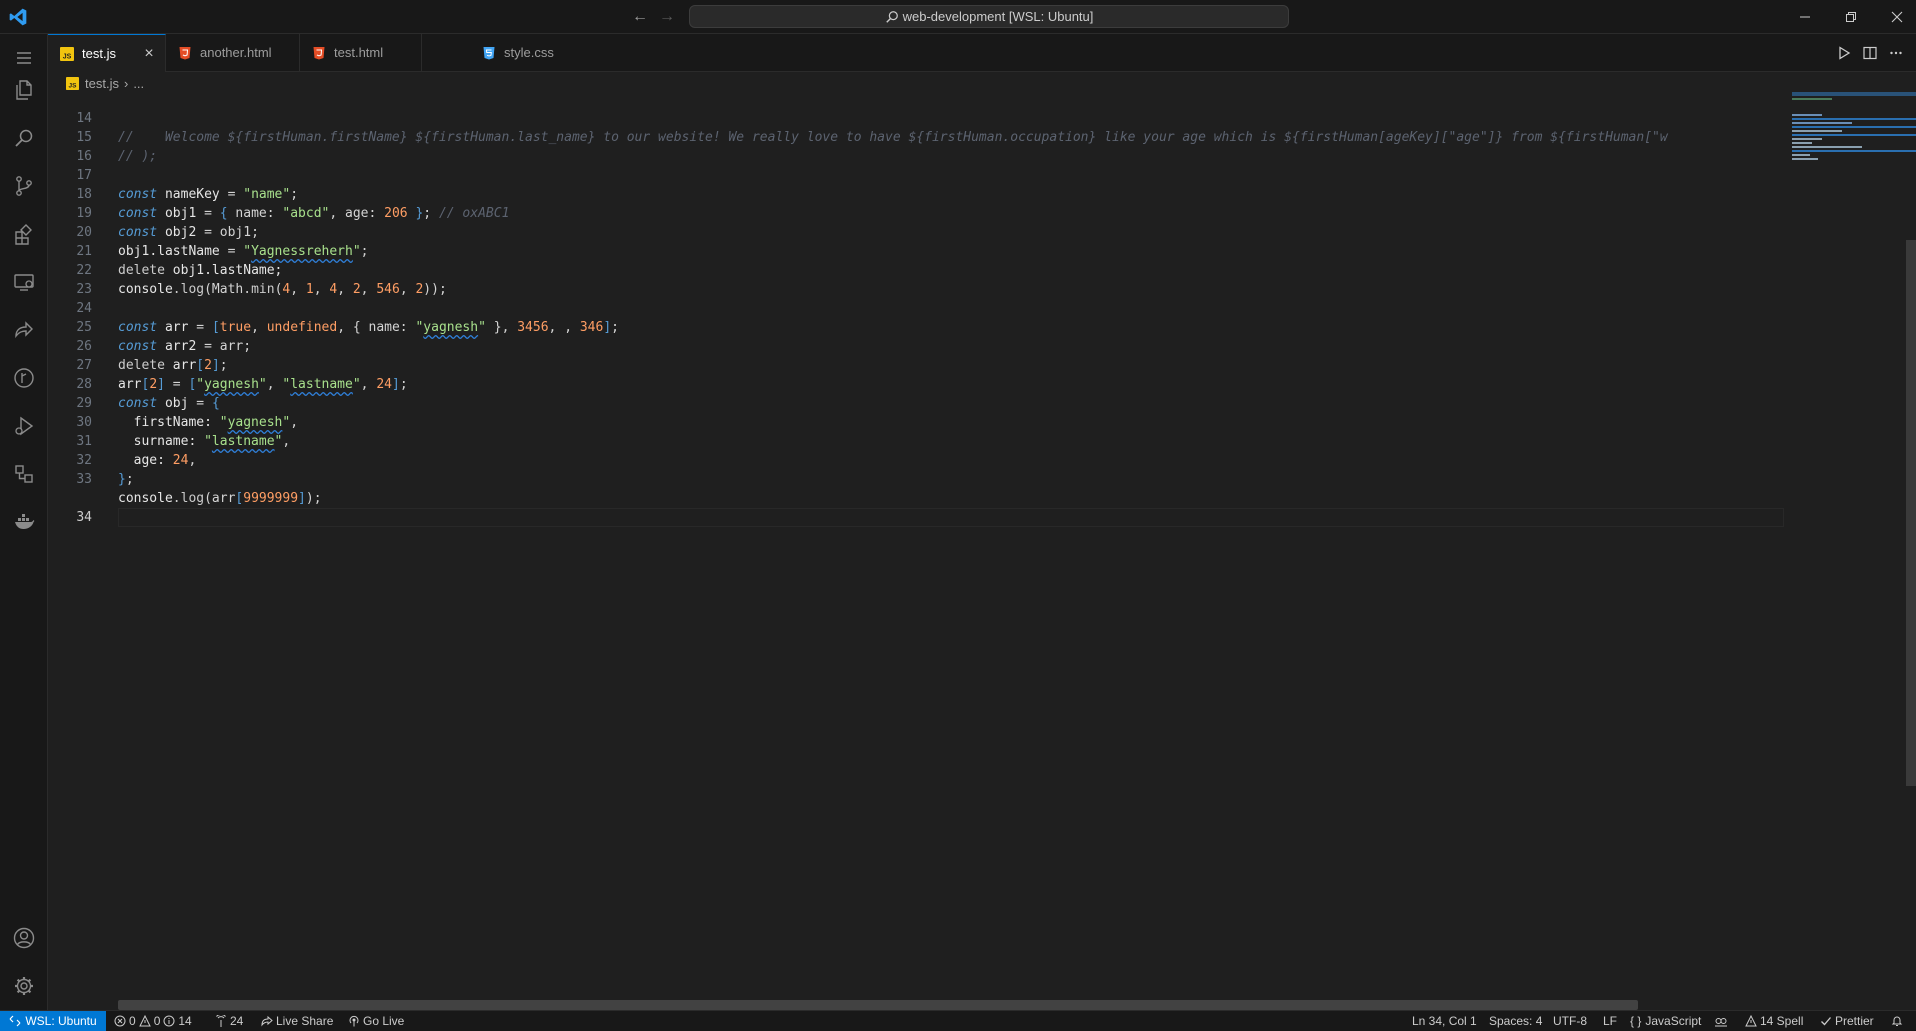 The width and height of the screenshot is (1916, 1031). I want to click on accounts-button, so click(24, 938).